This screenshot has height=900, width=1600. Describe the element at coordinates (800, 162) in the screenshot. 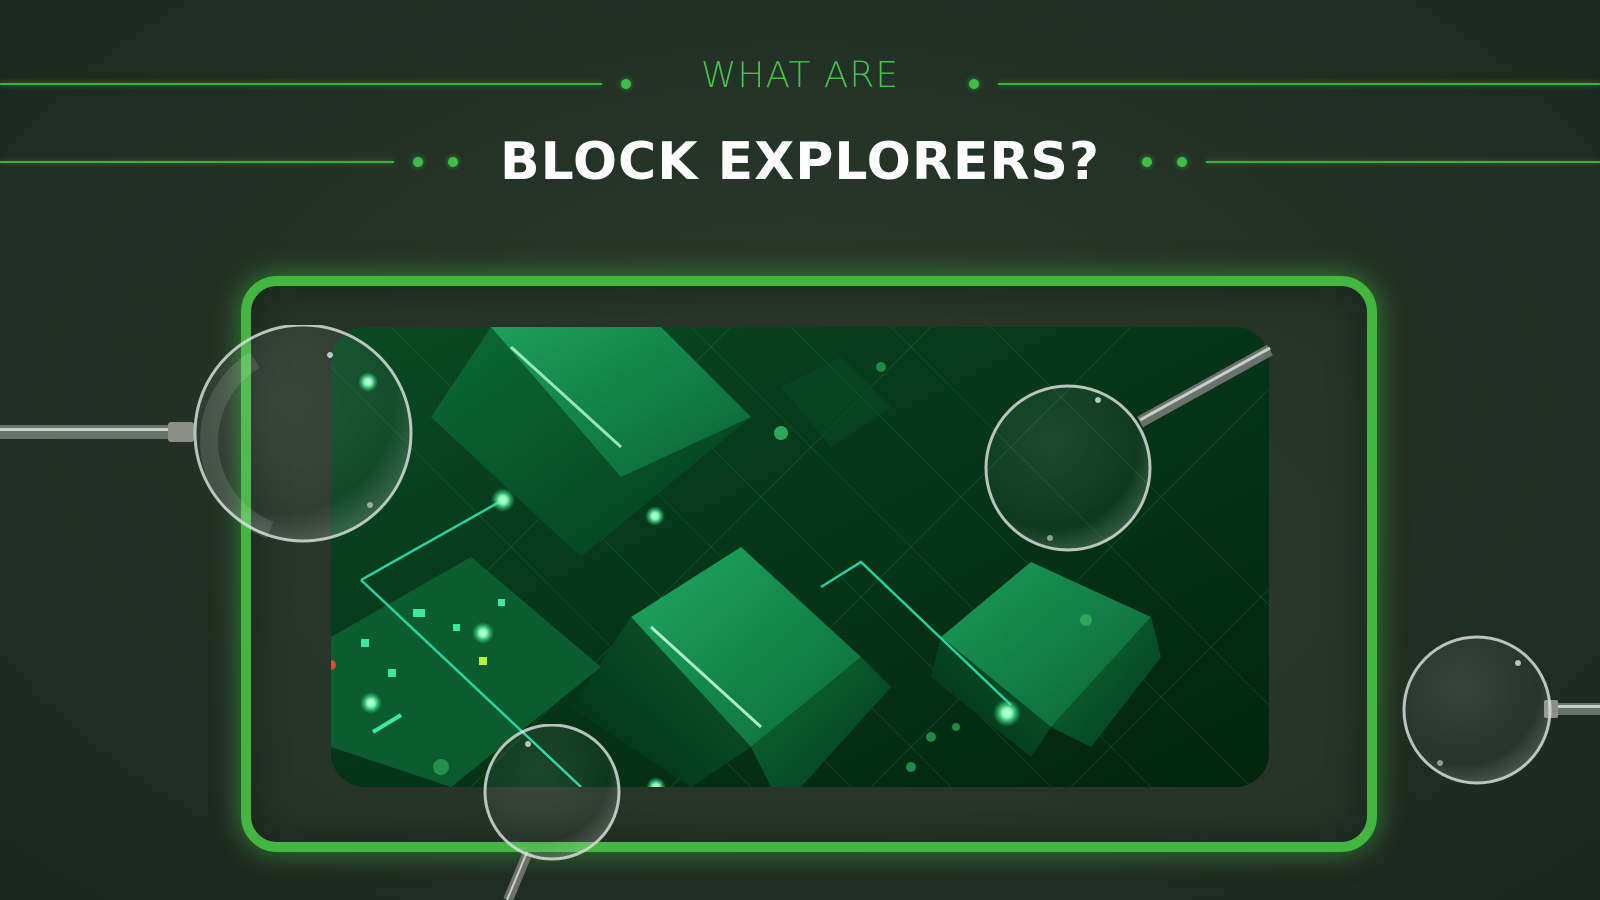

I see `page-title: BLOCK EXPLORERS?` at that location.